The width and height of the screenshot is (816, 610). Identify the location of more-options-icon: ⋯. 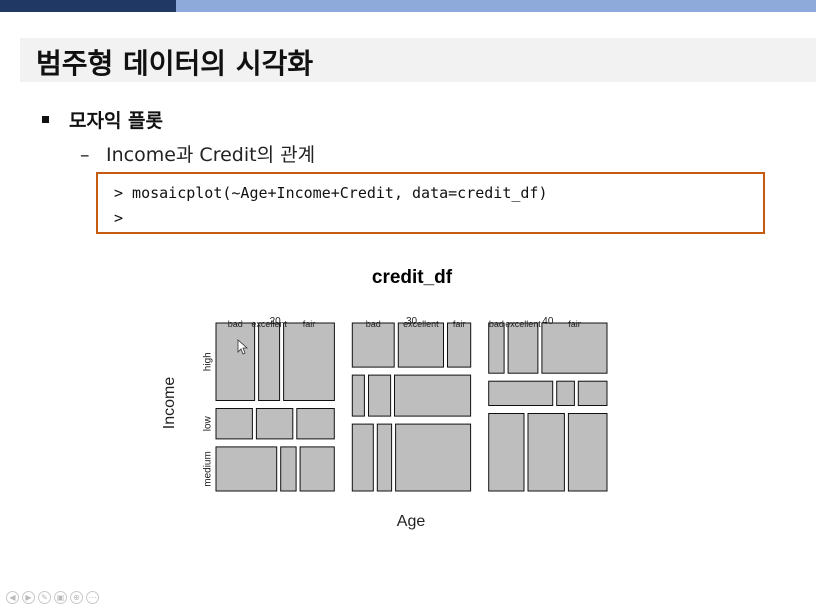
(92, 597).